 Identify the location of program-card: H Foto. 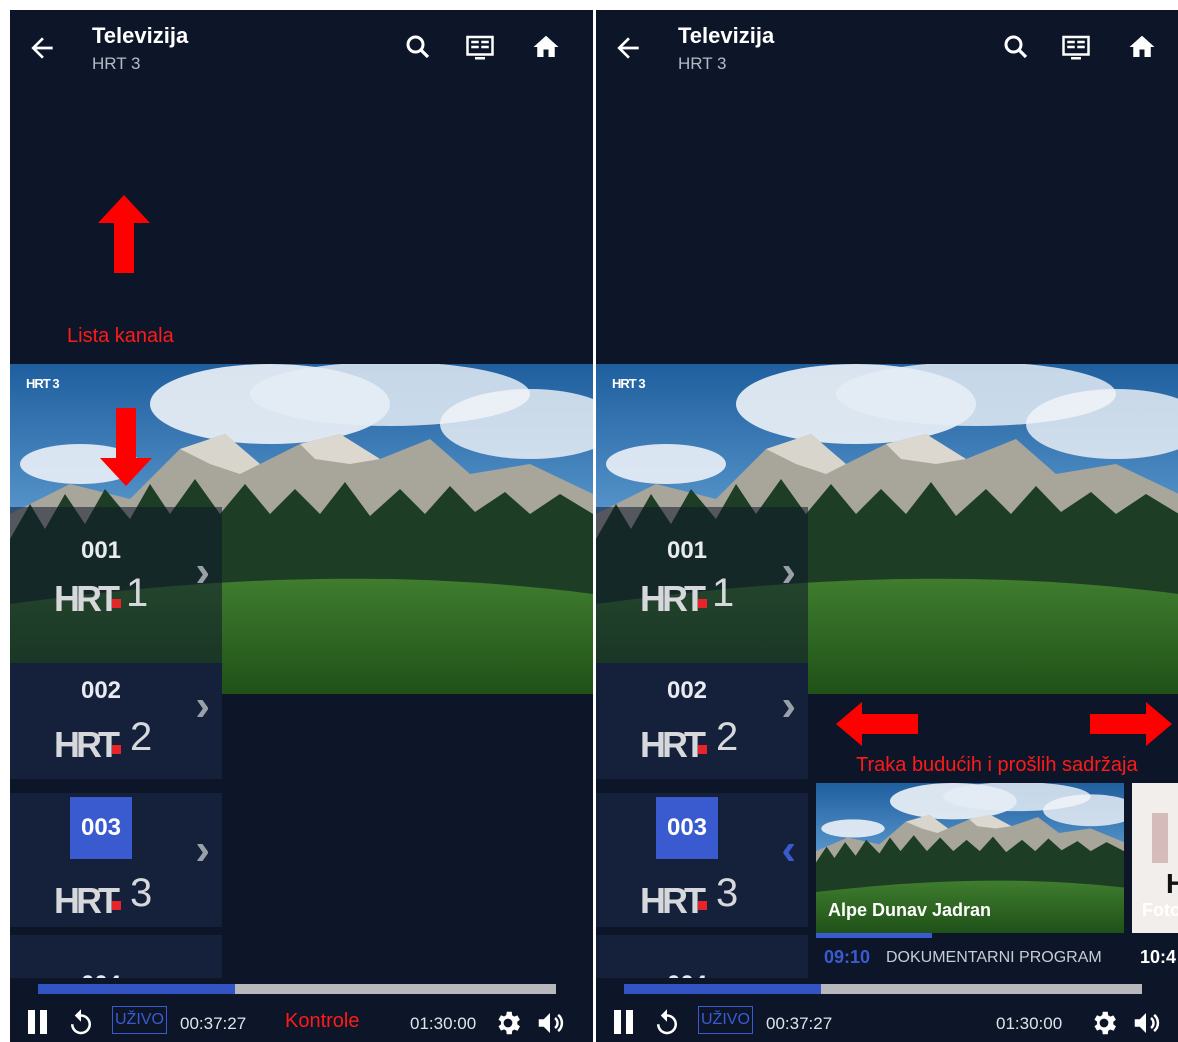
(1155, 858).